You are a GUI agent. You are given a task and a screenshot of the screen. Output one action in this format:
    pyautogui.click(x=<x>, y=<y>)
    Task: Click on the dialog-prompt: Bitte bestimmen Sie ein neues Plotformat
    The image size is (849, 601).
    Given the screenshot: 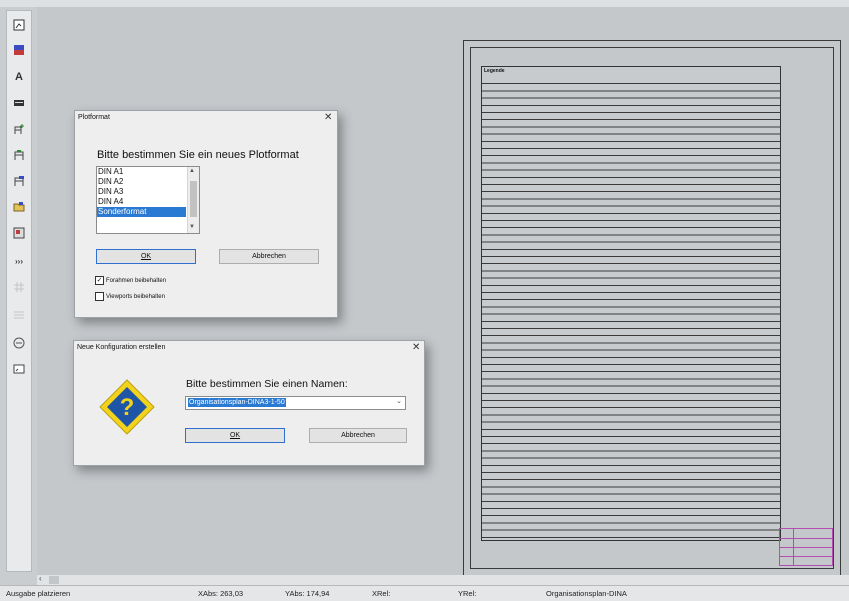 What is the action you would take?
    pyautogui.click(x=198, y=155)
    